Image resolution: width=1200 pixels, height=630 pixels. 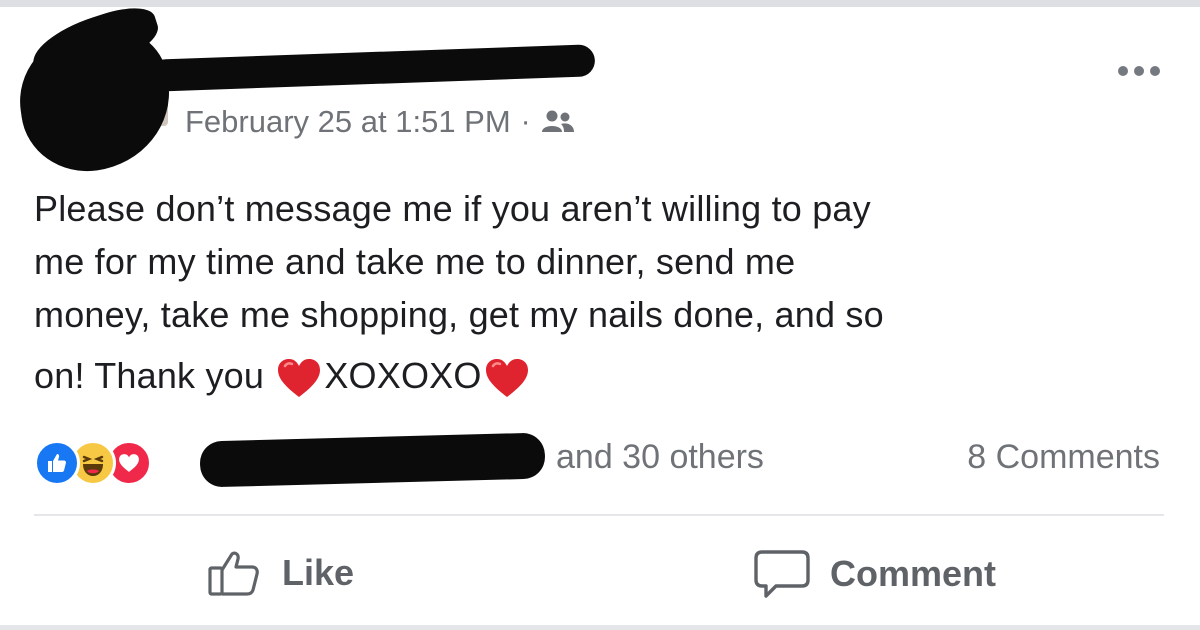 What do you see at coordinates (660, 457) in the screenshot?
I see `reaction-others-text: and 30 others` at bounding box center [660, 457].